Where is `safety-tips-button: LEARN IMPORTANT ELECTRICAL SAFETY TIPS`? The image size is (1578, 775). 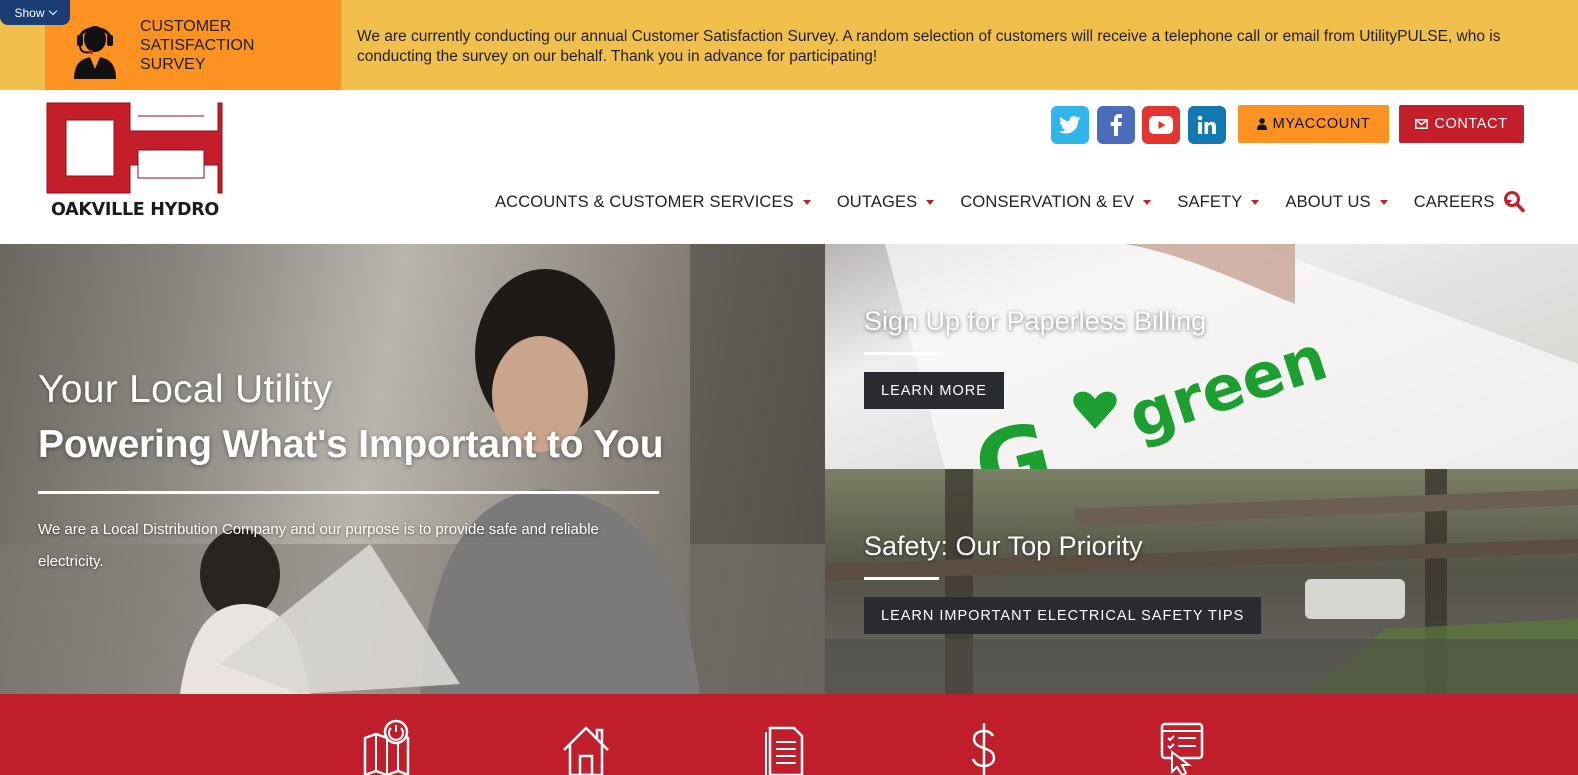
safety-tips-button: LEARN IMPORTANT ELECTRICAL SAFETY TIPS is located at coordinates (1063, 615).